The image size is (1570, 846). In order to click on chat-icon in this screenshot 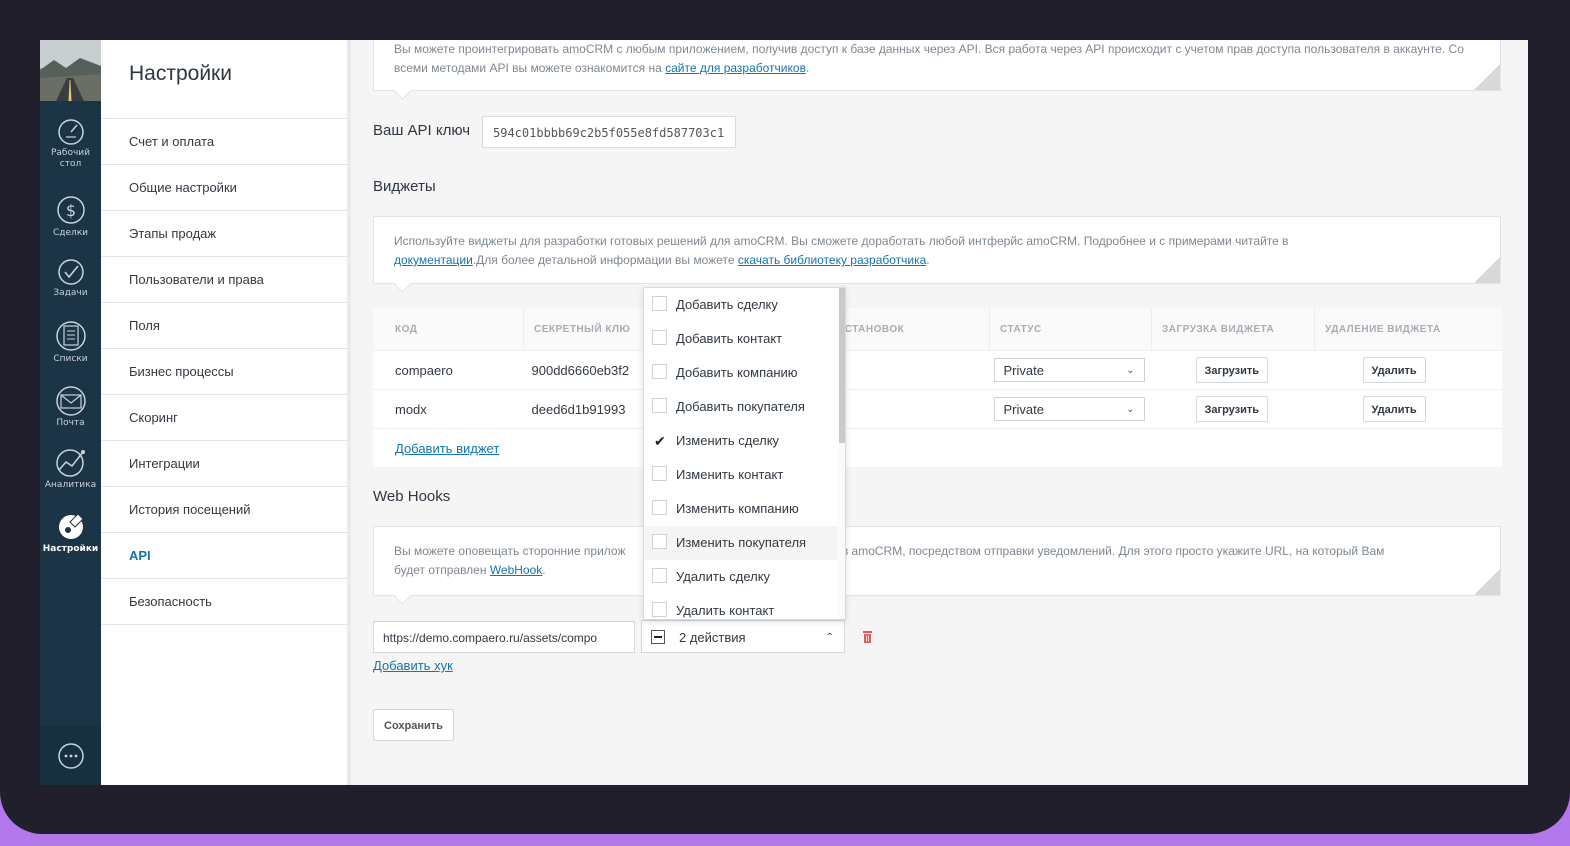, I will do `click(71, 756)`.